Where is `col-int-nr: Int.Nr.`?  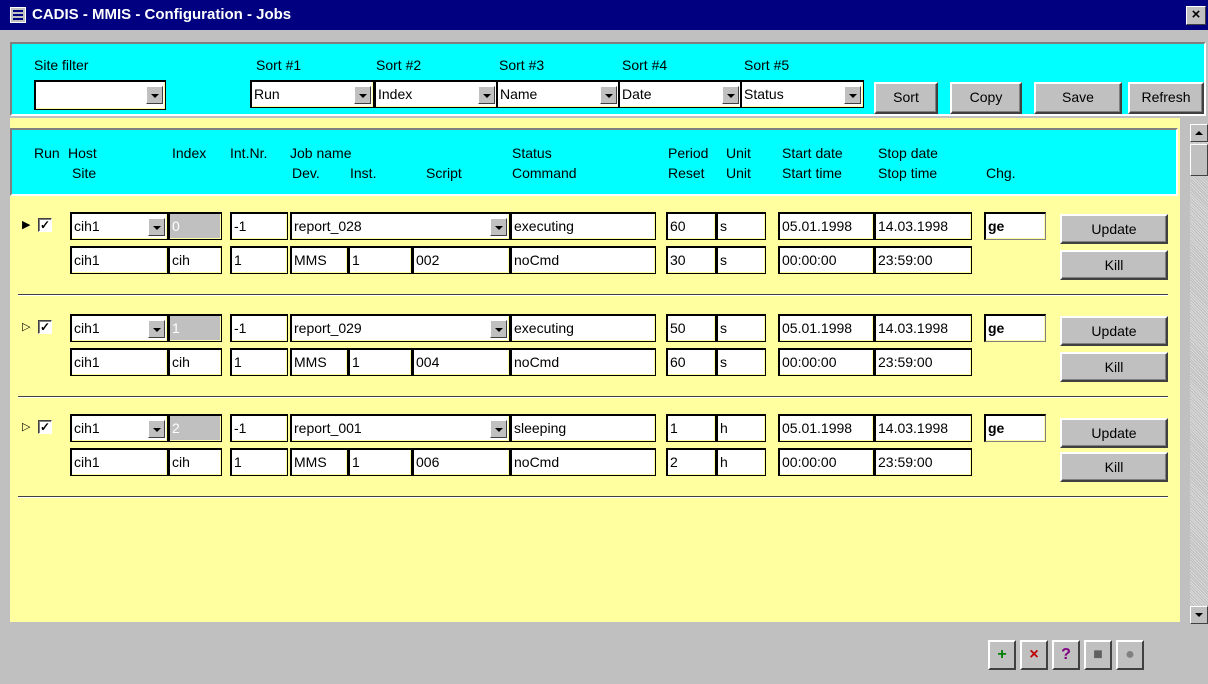
col-int-nr: Int.Nr. is located at coordinates (249, 153).